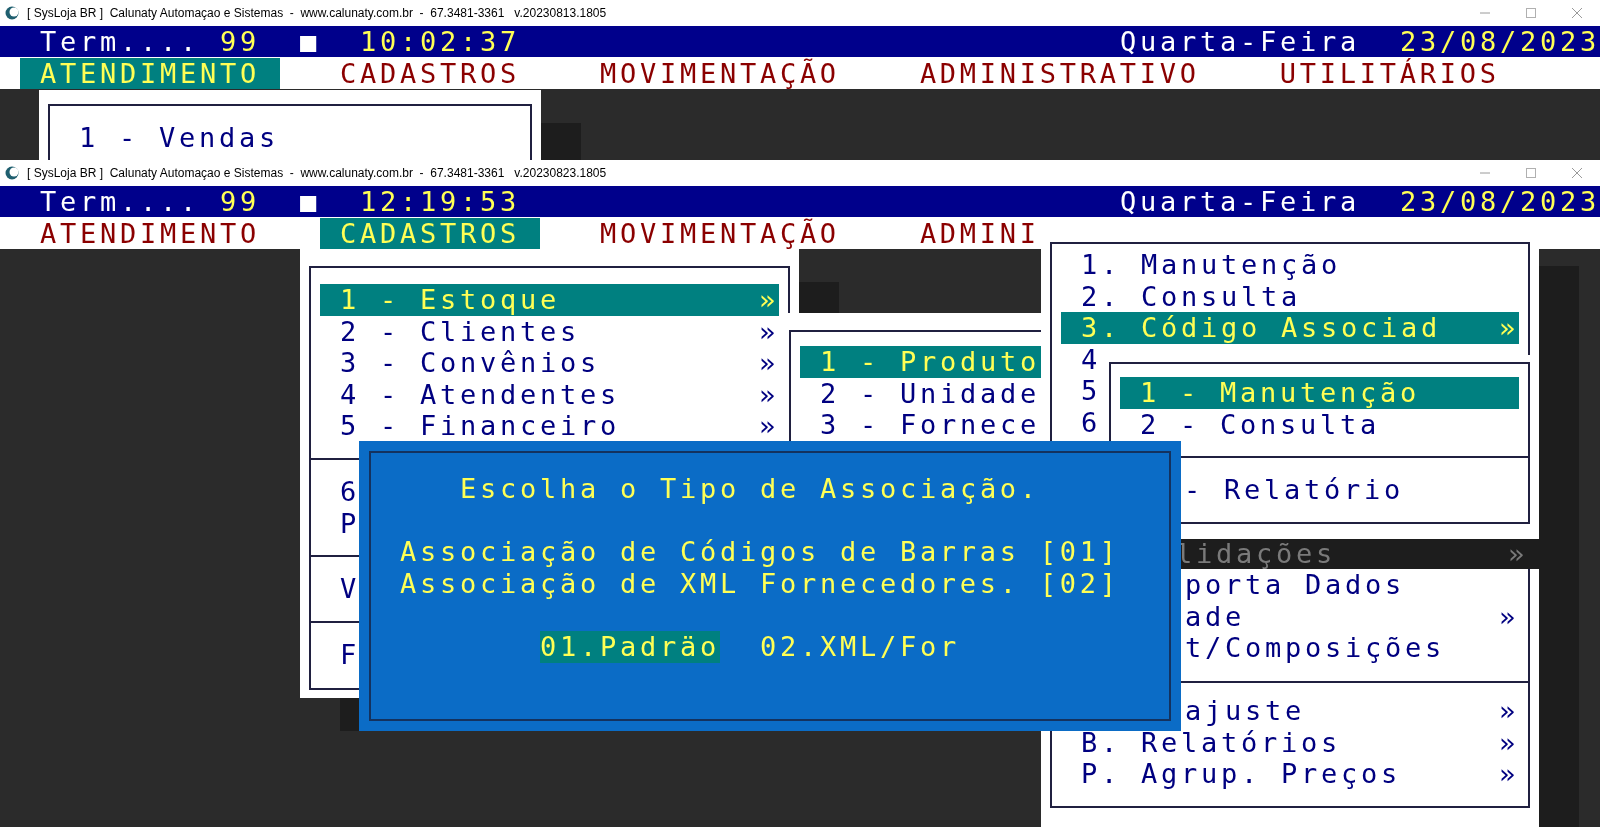 This screenshot has width=1600, height=827. I want to click on clock-time: 10:02:37, so click(439, 41).